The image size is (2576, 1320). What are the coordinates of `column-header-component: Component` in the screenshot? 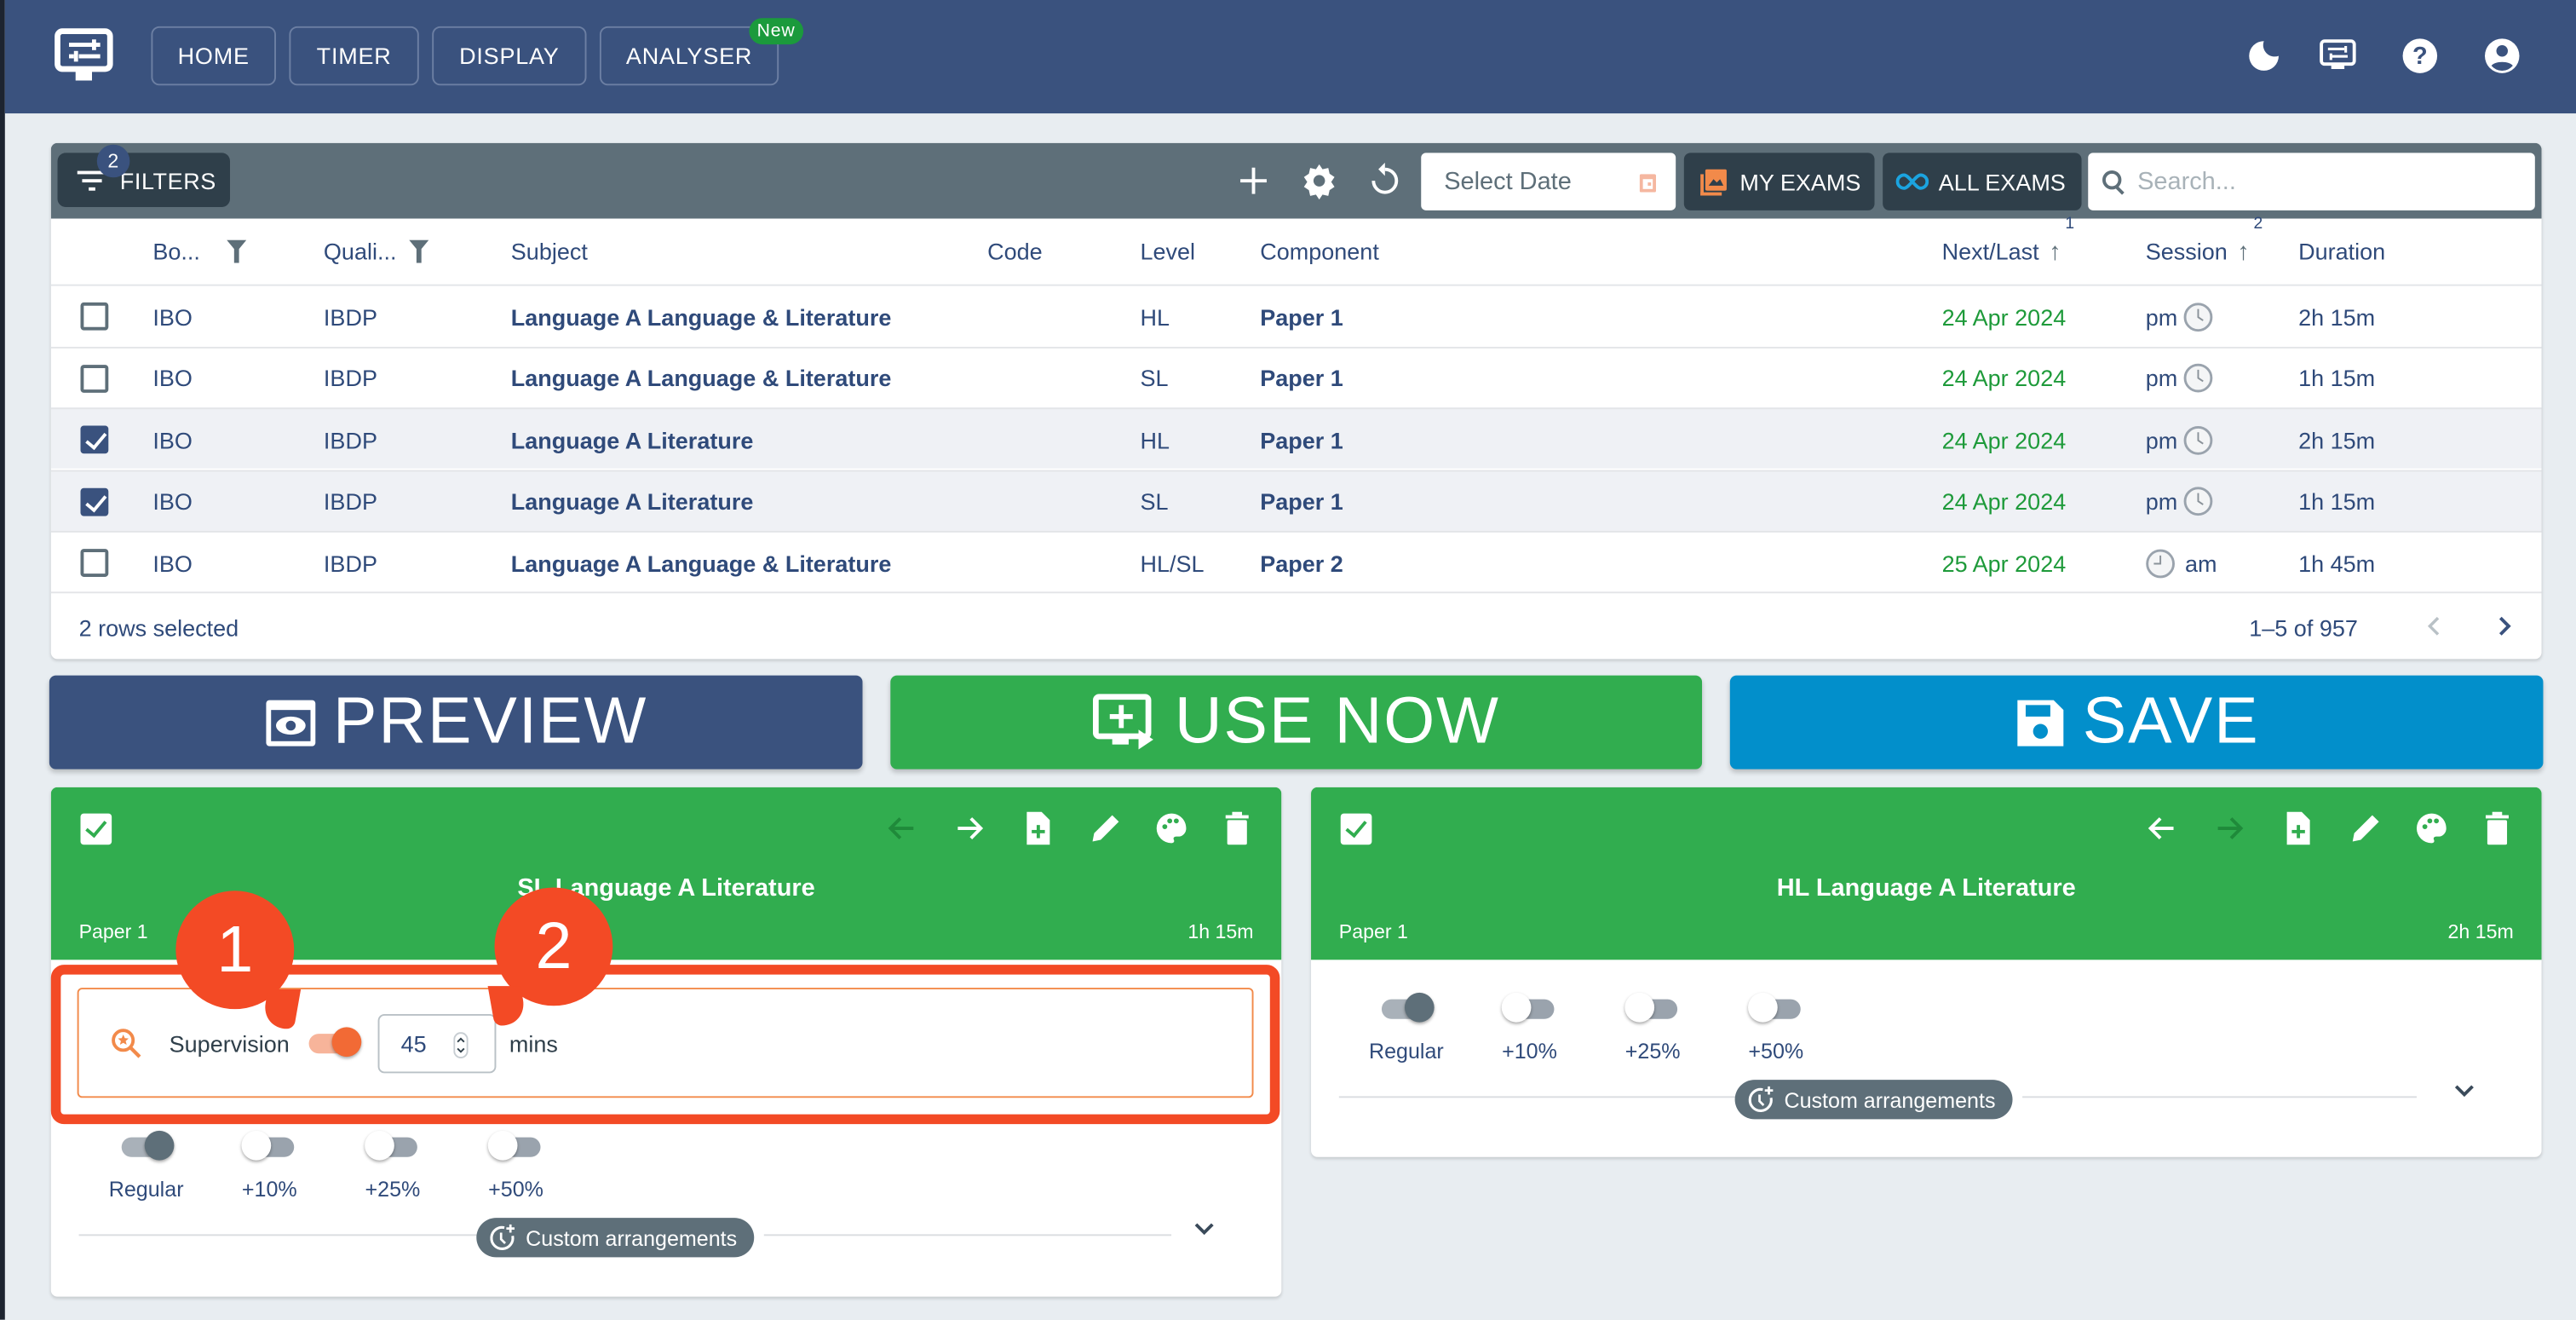 It's located at (1319, 252).